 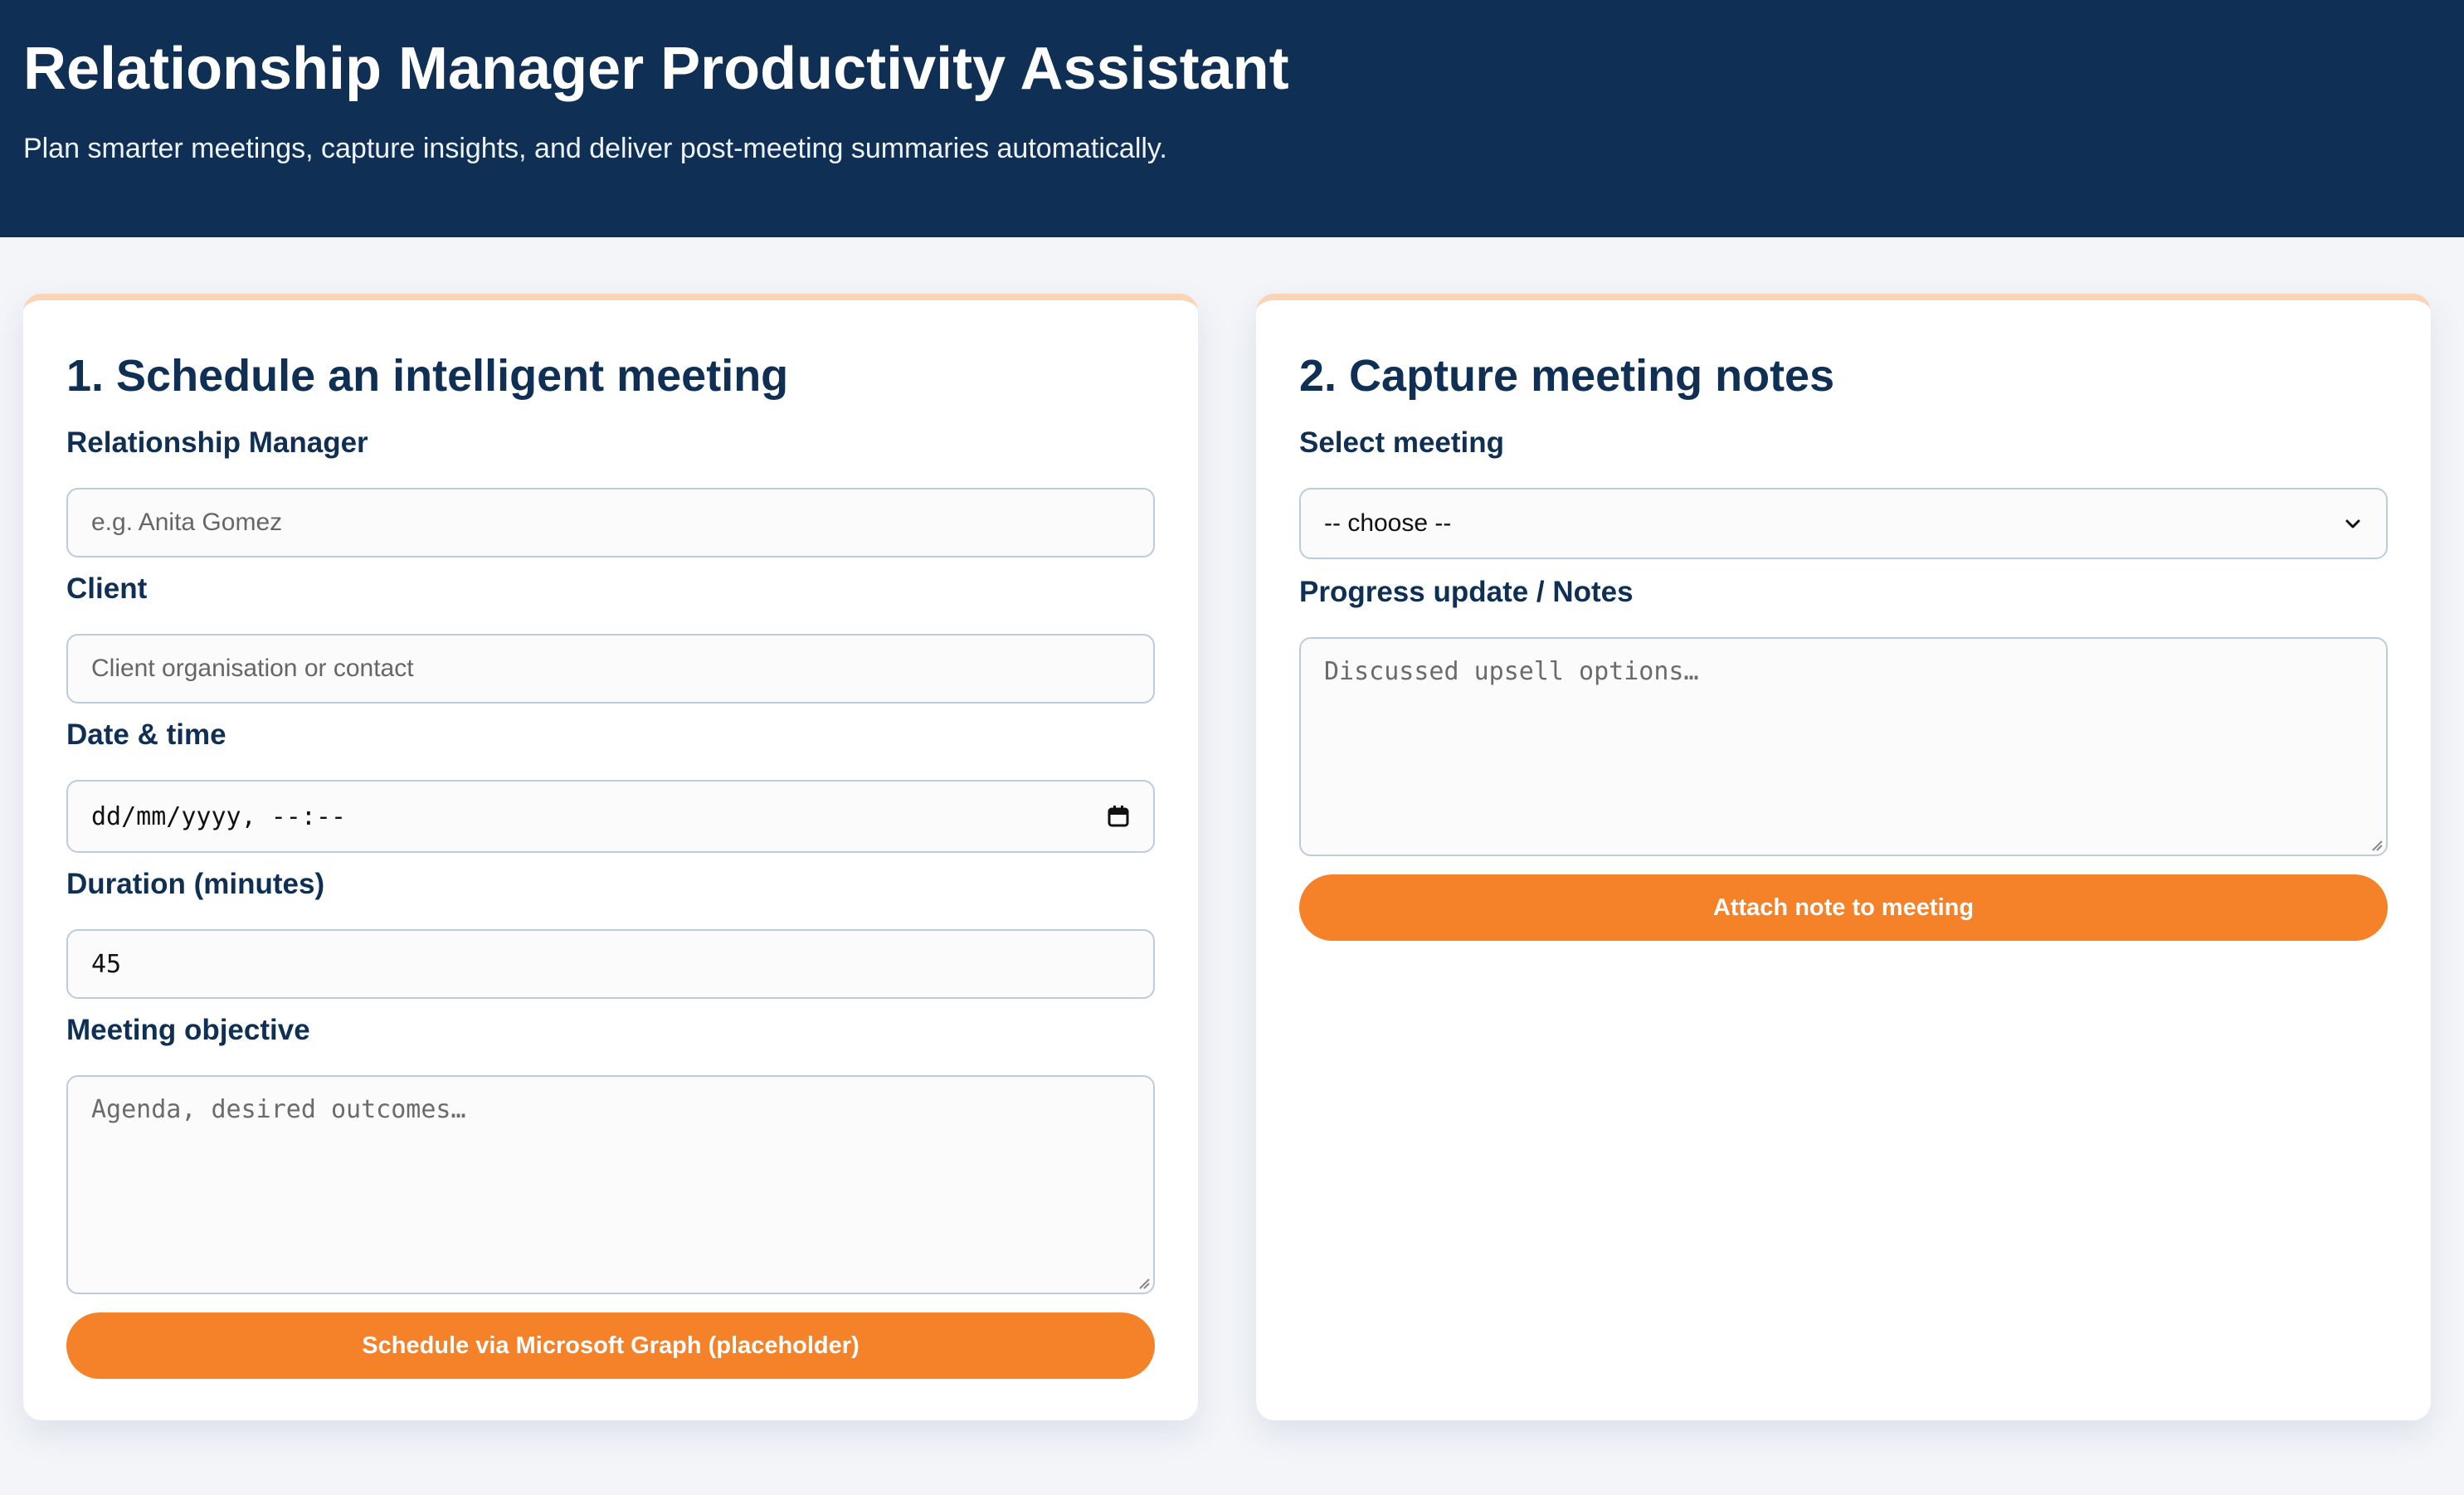 What do you see at coordinates (1388, 523) in the screenshot?
I see `select-meeting-value: -- choose --` at bounding box center [1388, 523].